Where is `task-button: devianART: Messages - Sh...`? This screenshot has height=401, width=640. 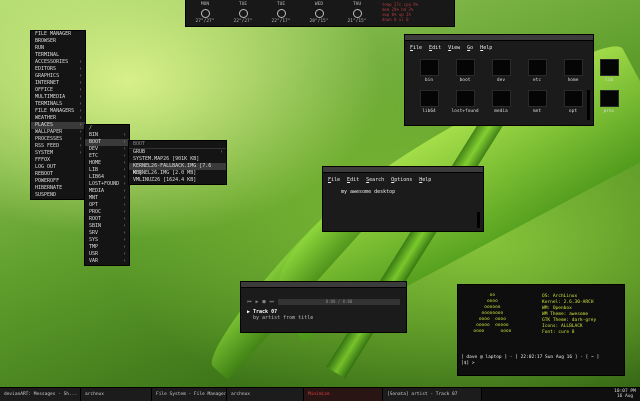
task-button: devianART: Messages - Sh... is located at coordinates (40, 394).